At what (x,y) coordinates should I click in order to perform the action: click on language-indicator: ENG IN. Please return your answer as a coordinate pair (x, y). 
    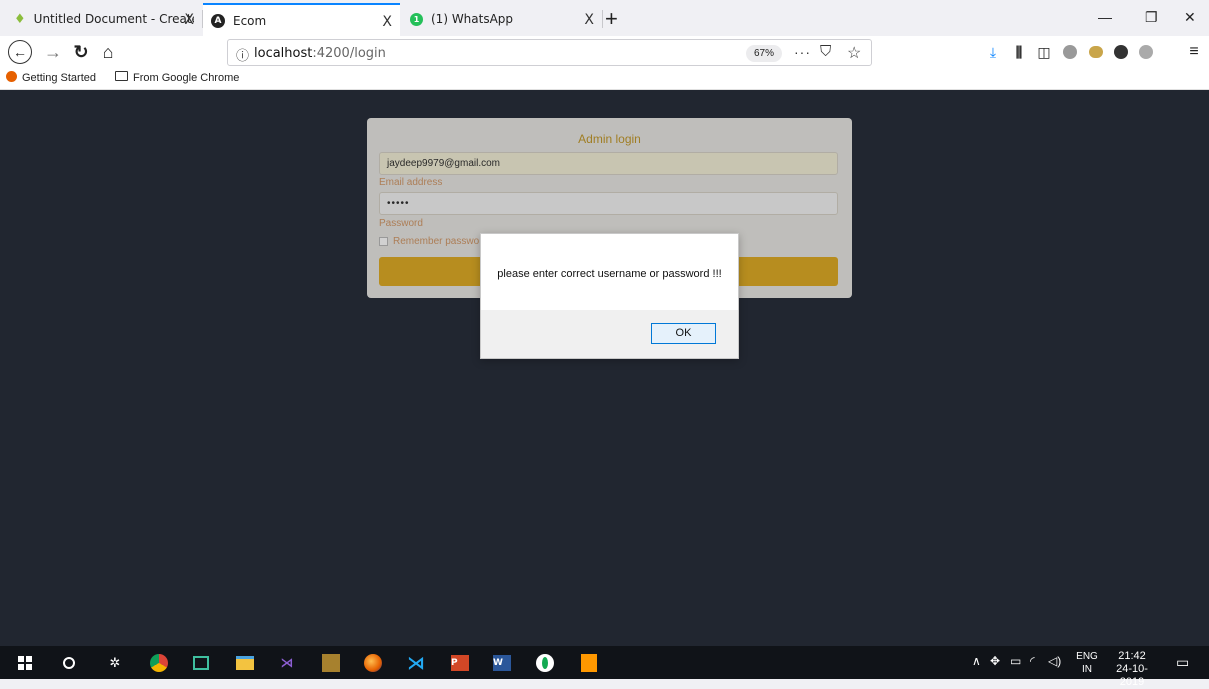
    Looking at the image, I should click on (1087, 663).